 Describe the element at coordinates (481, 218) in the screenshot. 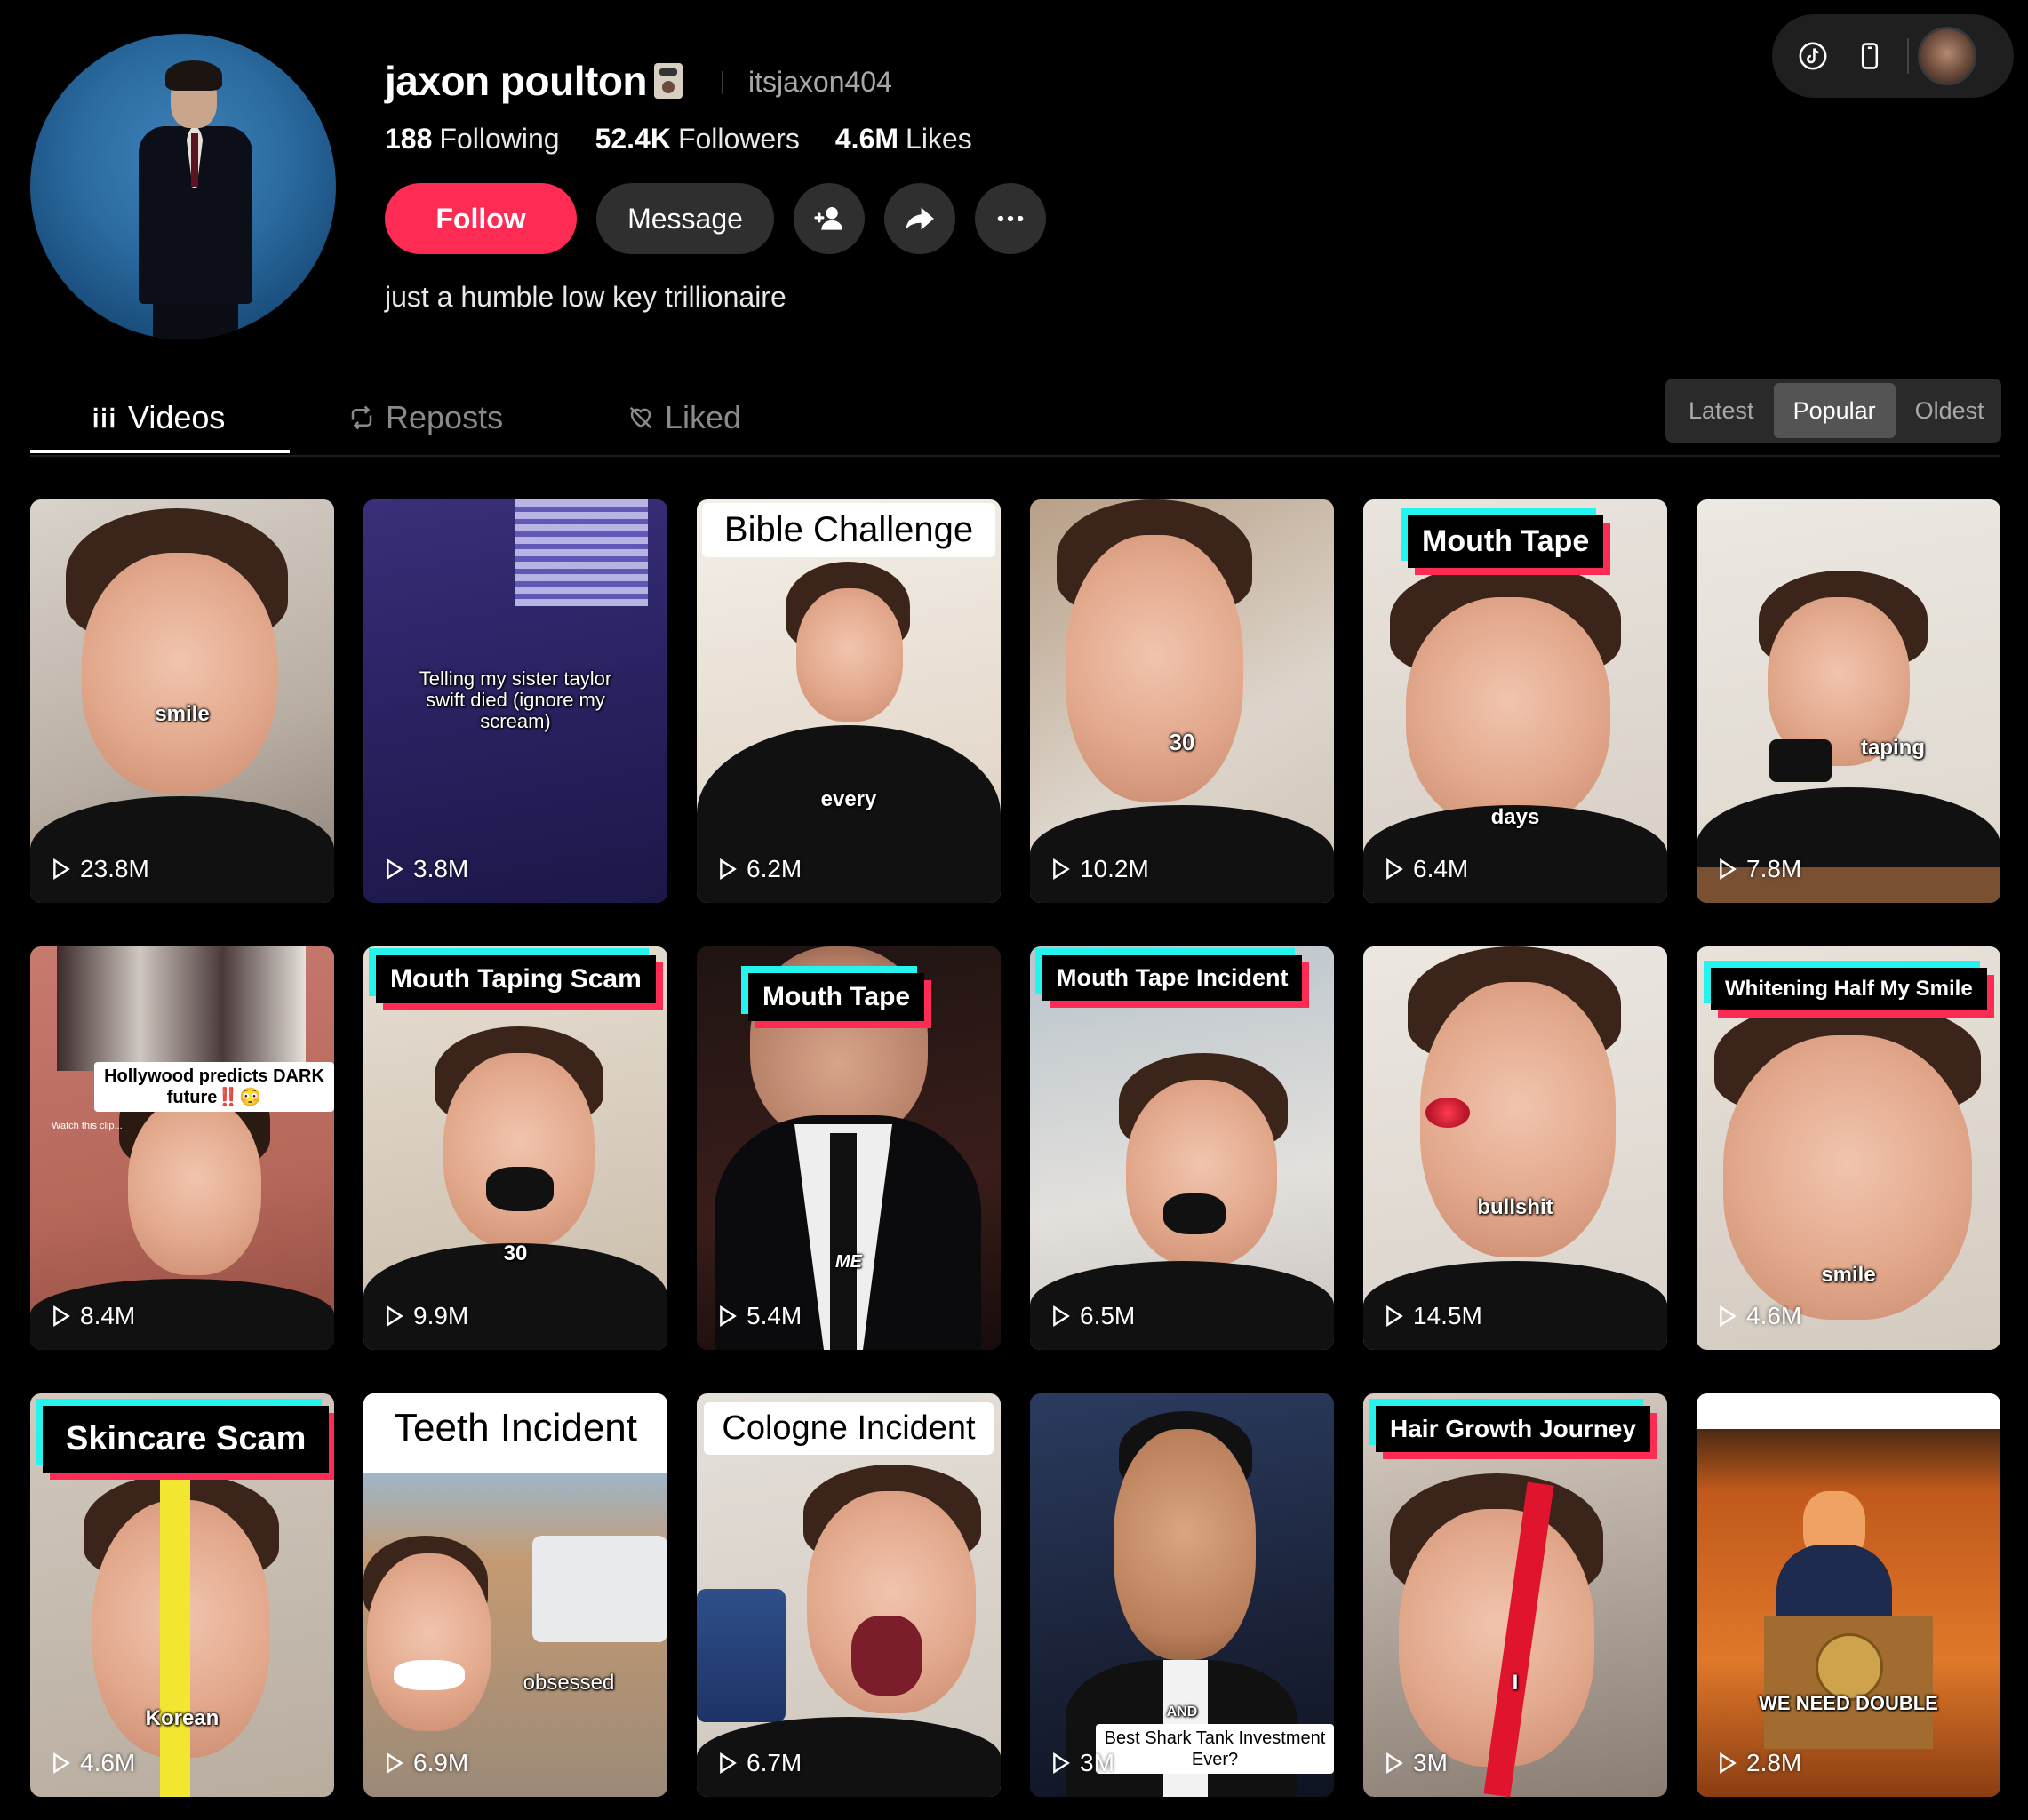

I see `follow-button: Follow` at that location.